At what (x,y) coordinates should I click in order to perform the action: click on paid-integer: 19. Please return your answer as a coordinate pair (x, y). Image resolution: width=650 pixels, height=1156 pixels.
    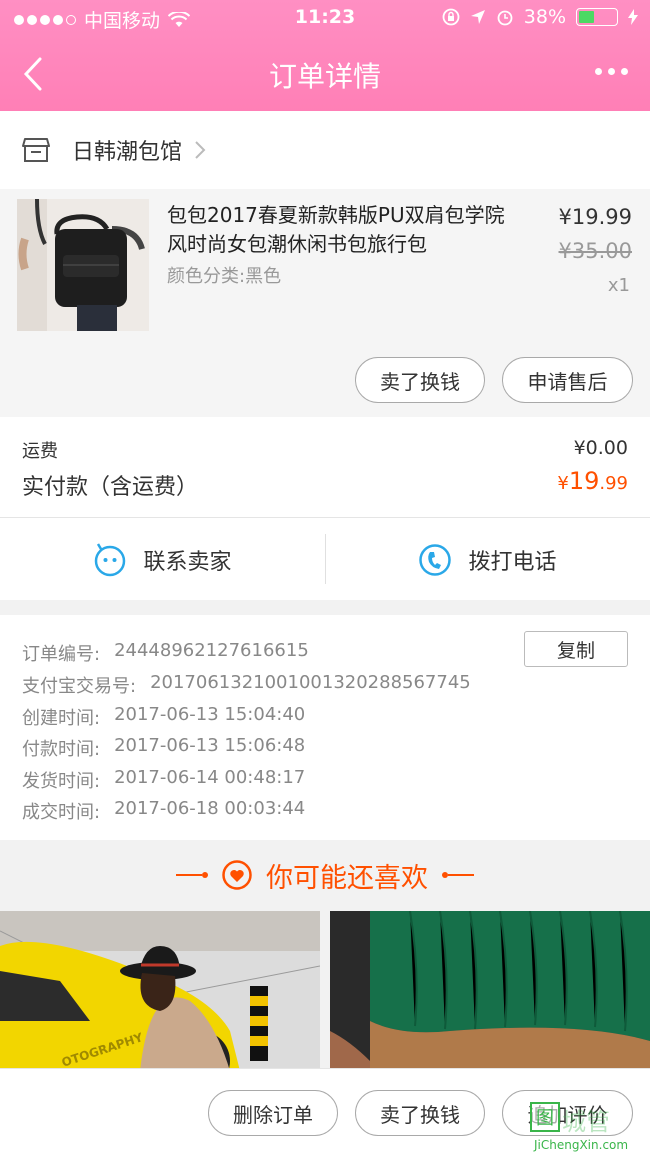
    Looking at the image, I should click on (584, 481).